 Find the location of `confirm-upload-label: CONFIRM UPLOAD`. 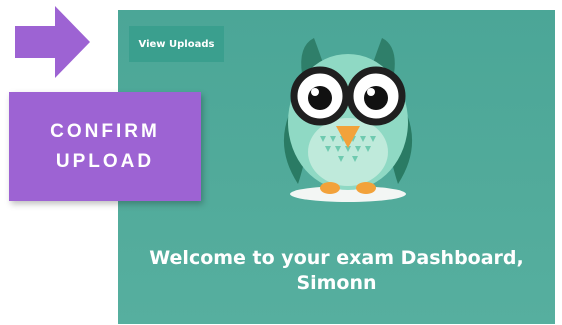

confirm-upload-label: CONFIRM UPLOAD is located at coordinates (105, 147).